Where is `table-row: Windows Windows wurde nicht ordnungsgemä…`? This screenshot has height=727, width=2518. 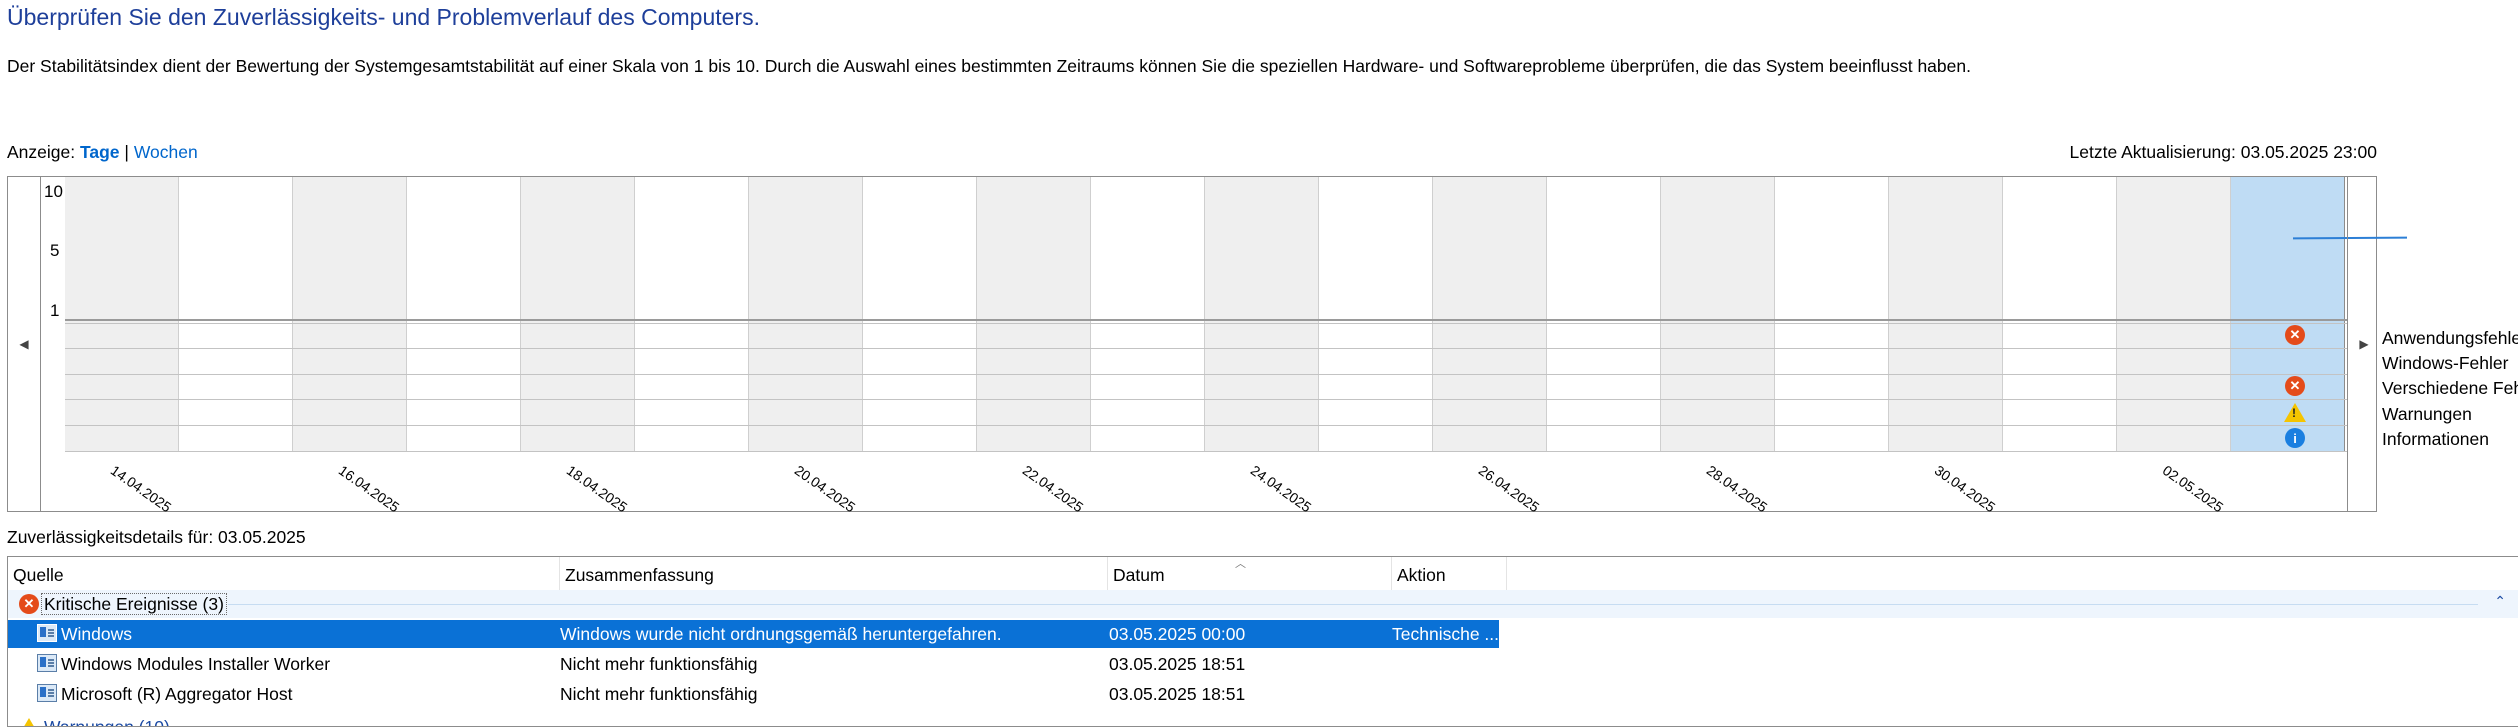 table-row: Windows Windows wurde nicht ordnungsgemä… is located at coordinates (753, 634).